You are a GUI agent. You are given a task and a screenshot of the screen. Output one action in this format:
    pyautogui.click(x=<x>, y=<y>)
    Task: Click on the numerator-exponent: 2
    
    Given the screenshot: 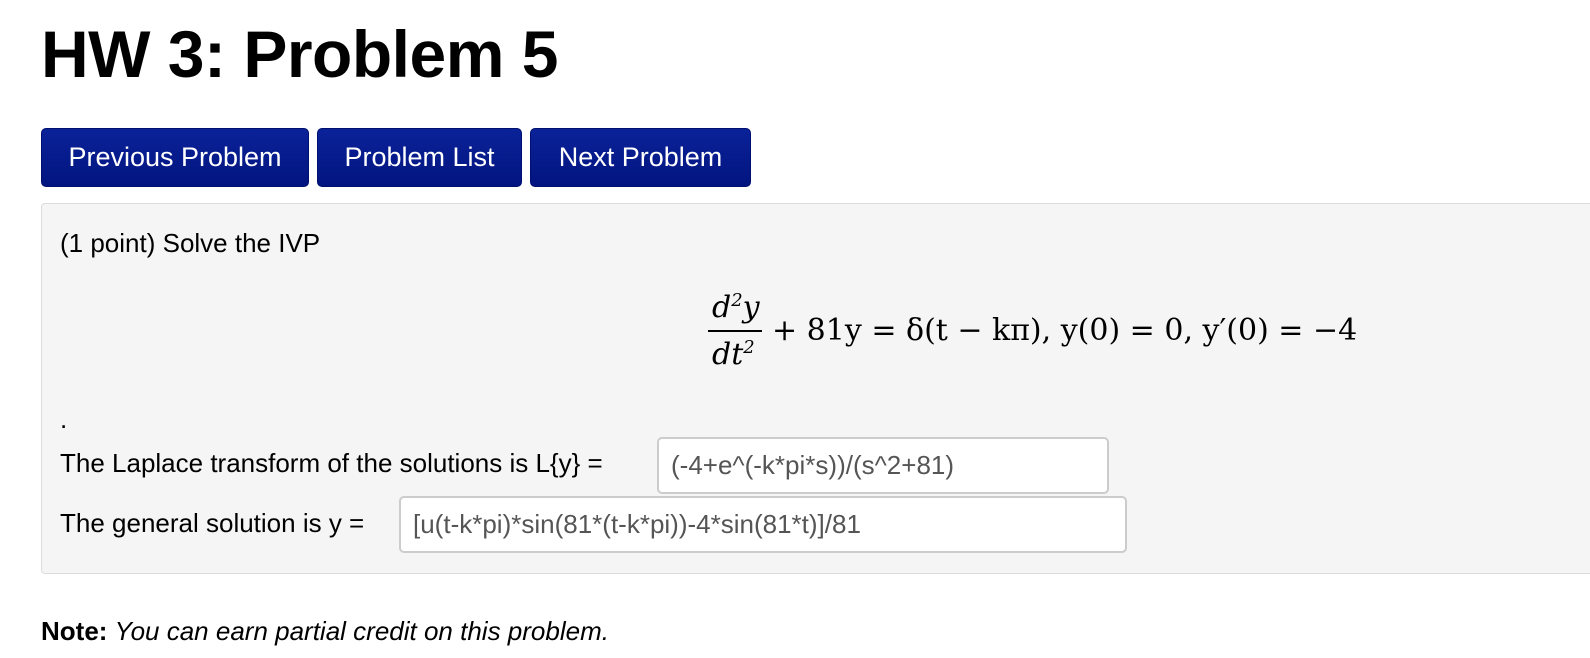 What is the action you would take?
    pyautogui.click(x=737, y=300)
    